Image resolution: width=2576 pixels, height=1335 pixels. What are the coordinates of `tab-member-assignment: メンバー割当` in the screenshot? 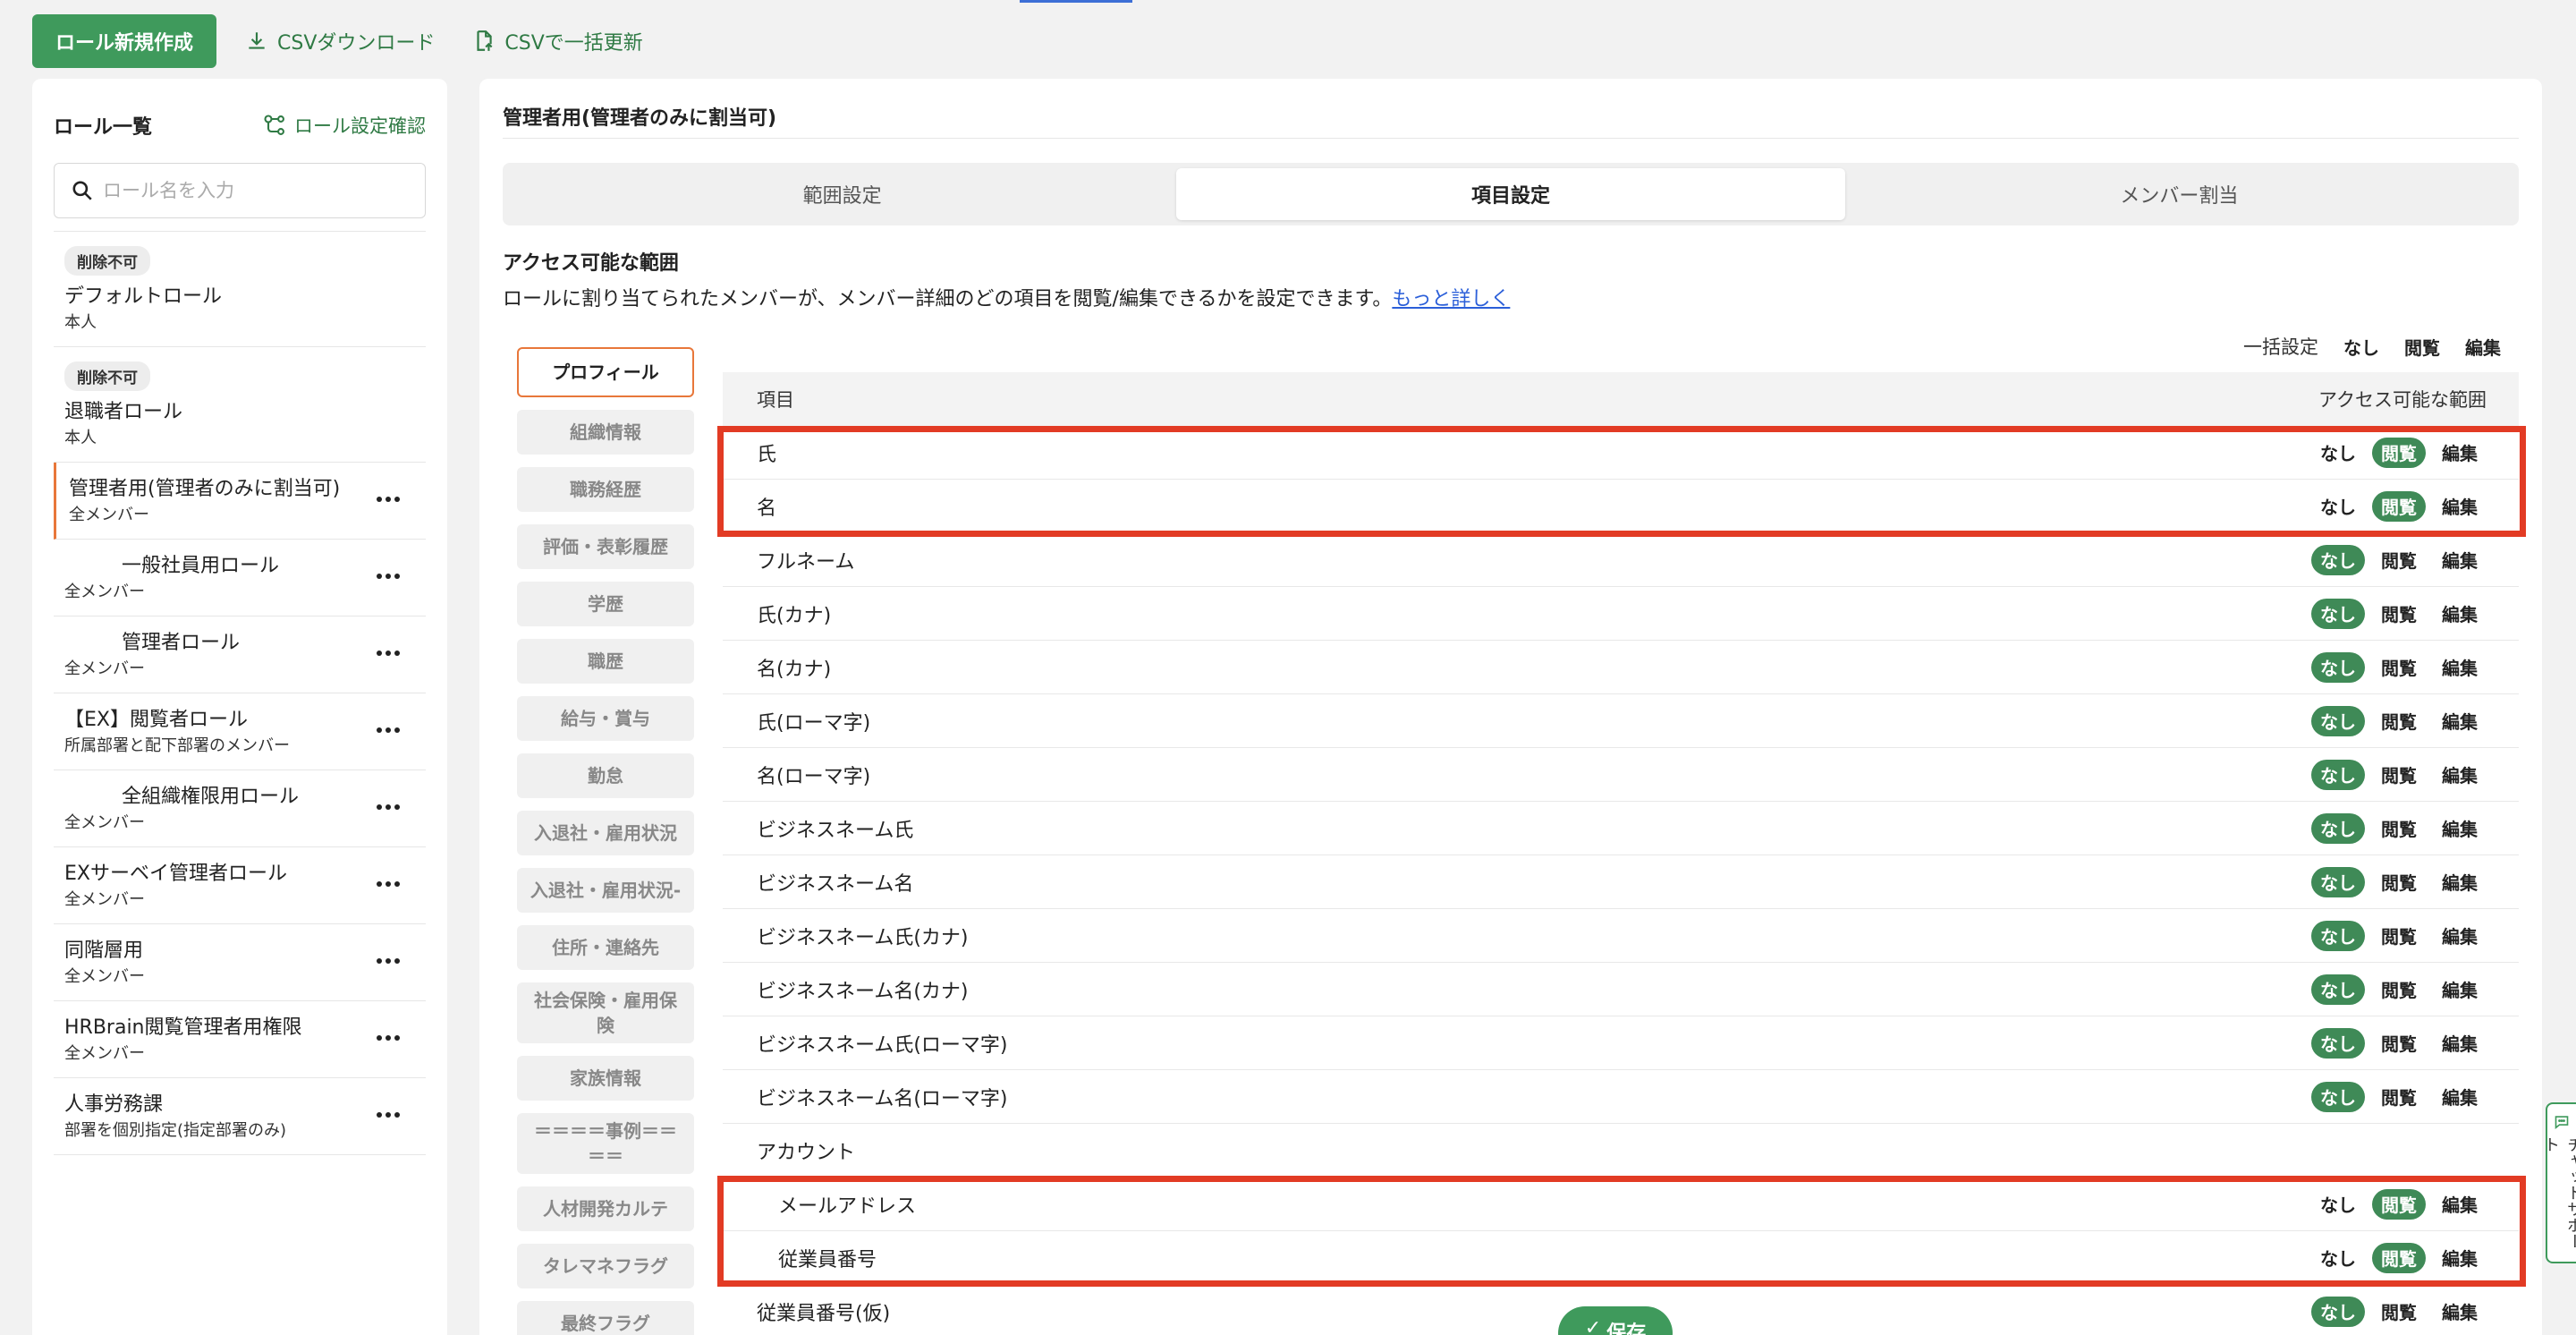 It's located at (2179, 194).